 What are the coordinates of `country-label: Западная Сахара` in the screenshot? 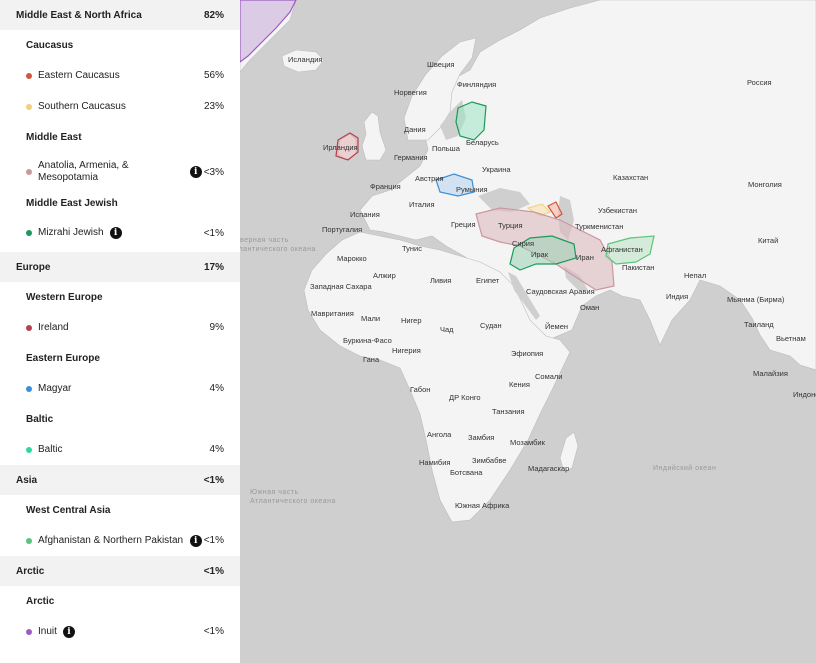 It's located at (341, 286).